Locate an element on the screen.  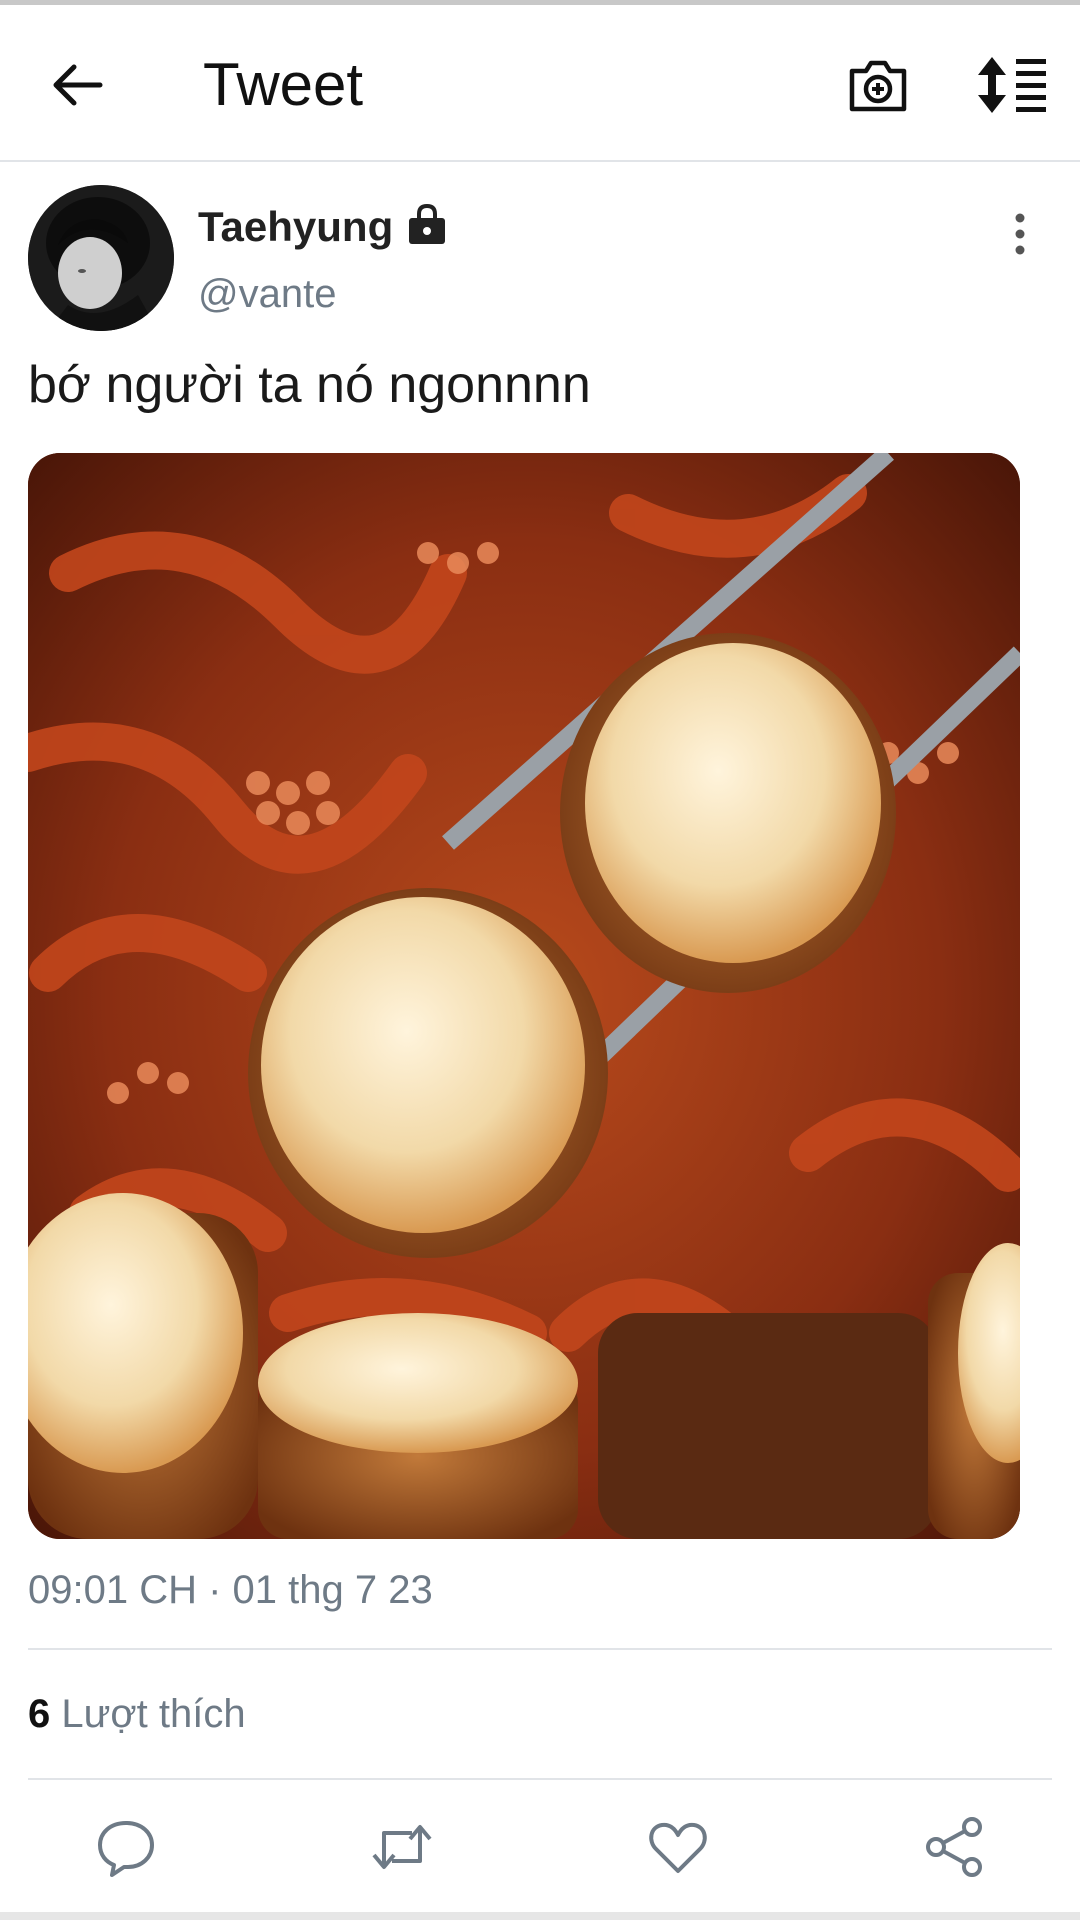
avatar is located at coordinates (101, 258).